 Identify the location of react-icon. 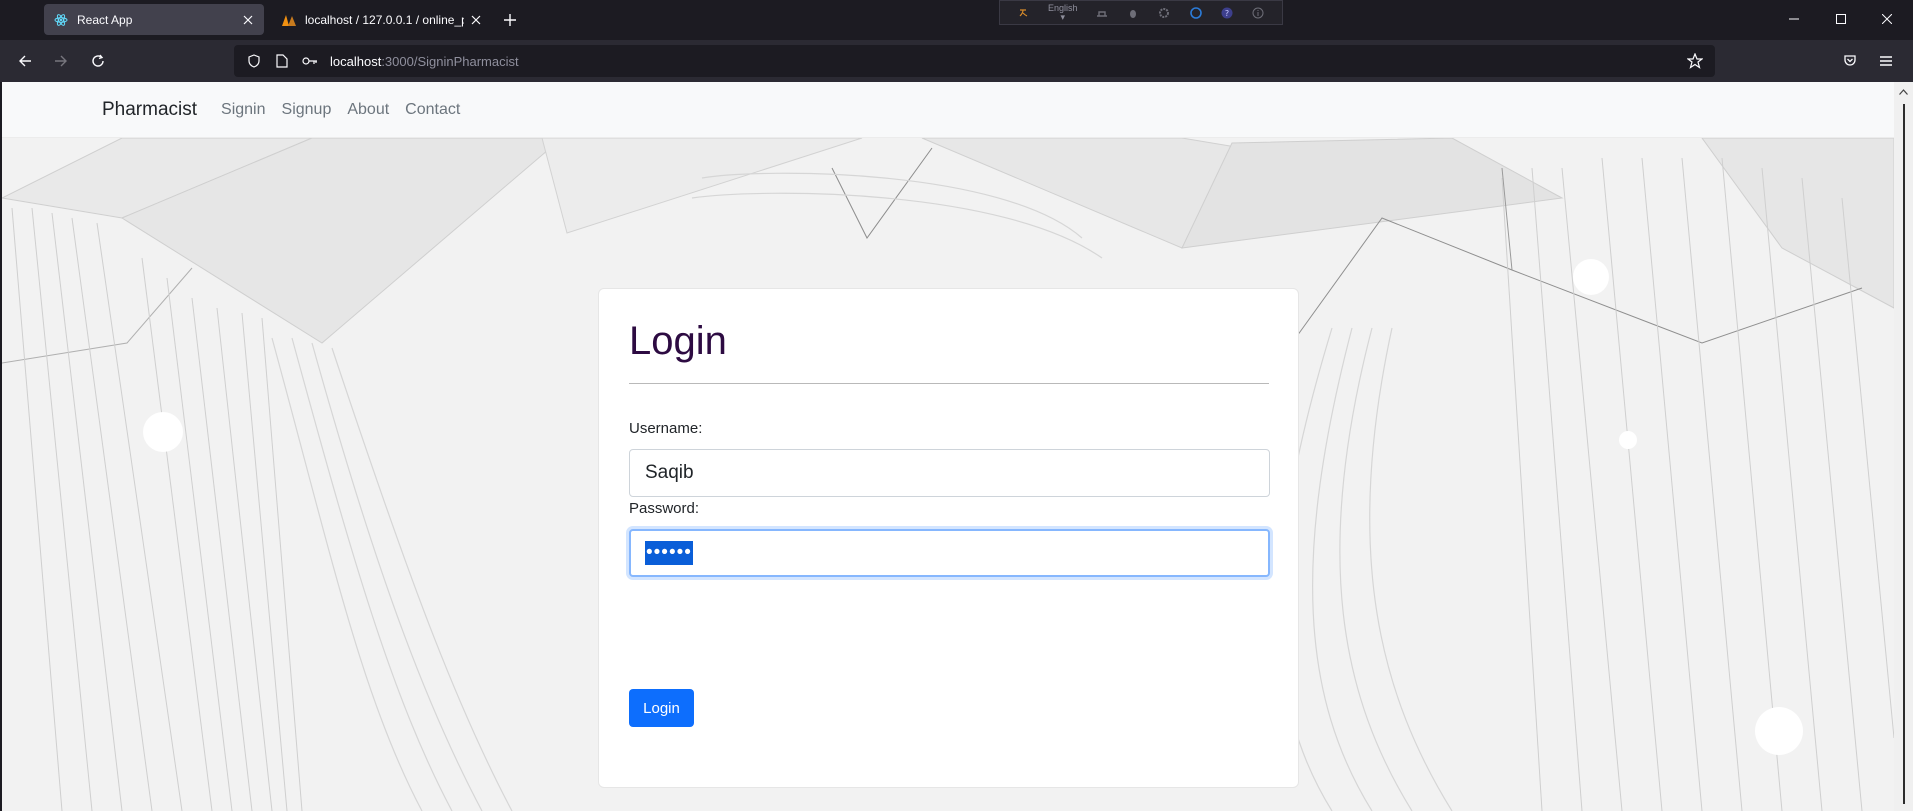
(61, 20).